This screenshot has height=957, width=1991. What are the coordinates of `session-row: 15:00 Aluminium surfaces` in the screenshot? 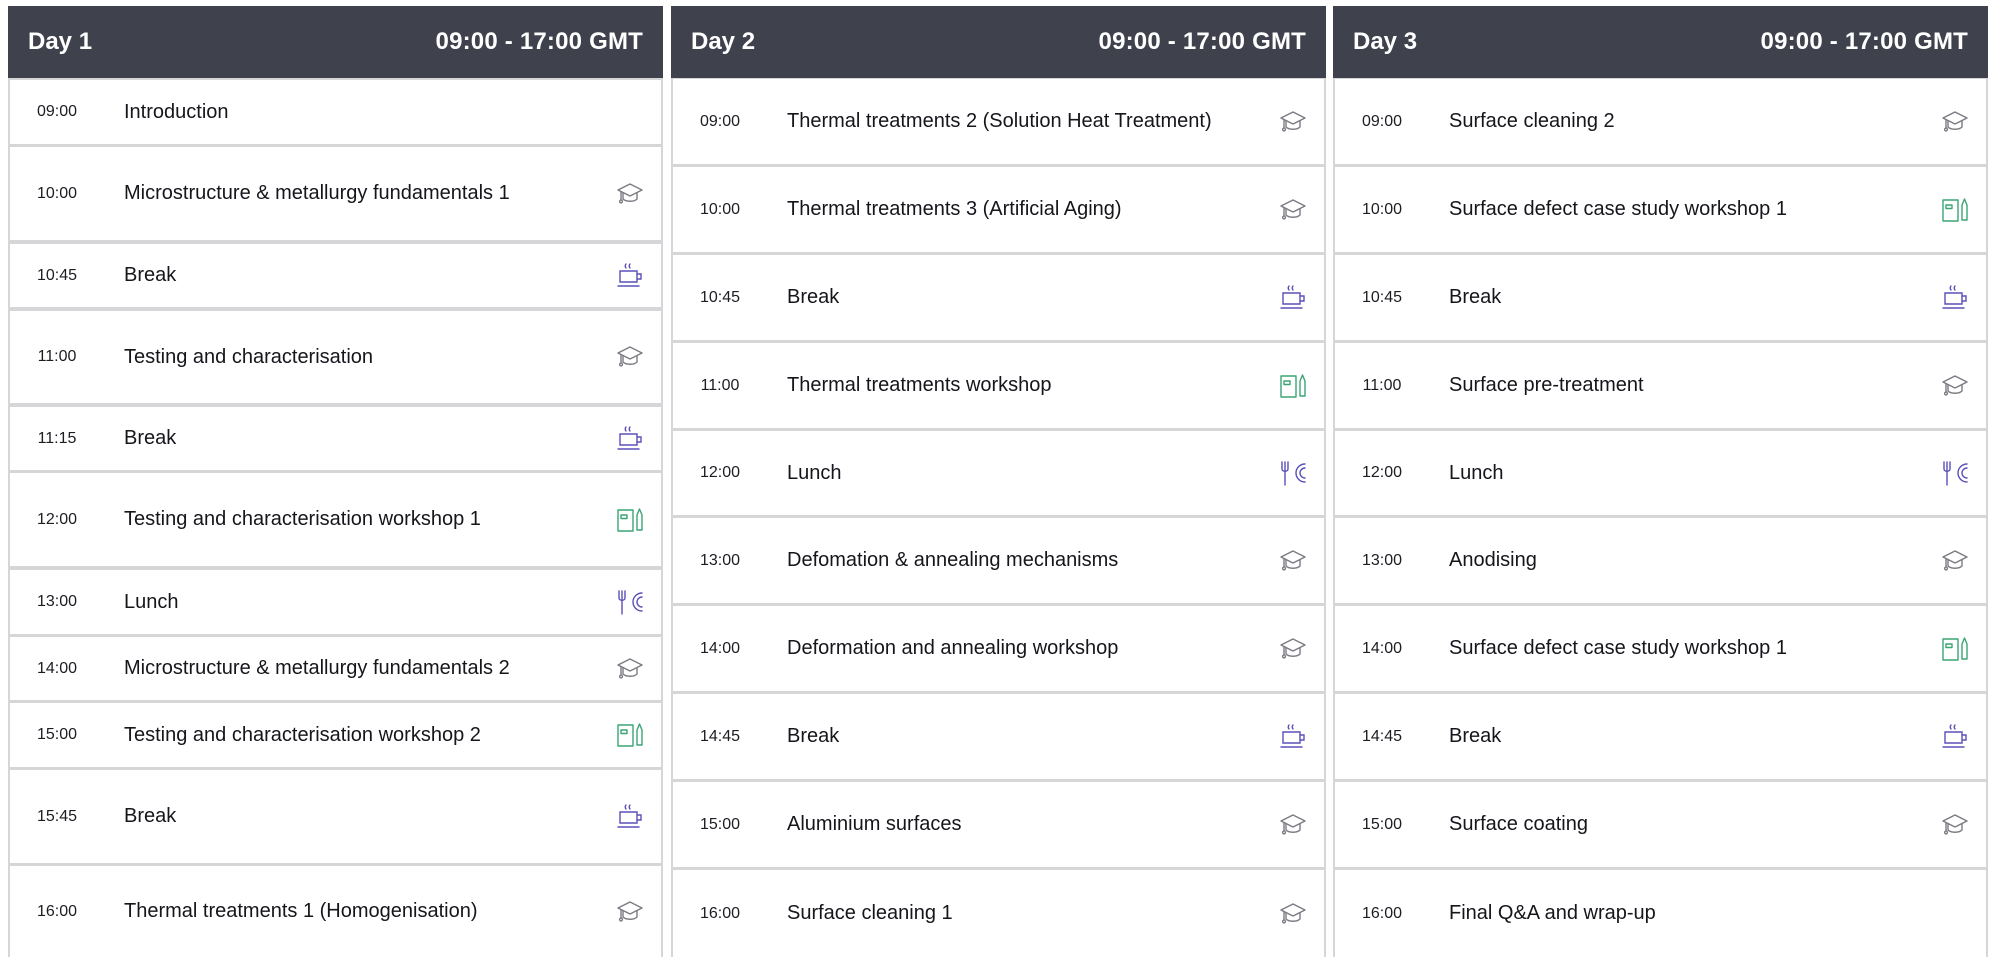 It's located at (998, 824).